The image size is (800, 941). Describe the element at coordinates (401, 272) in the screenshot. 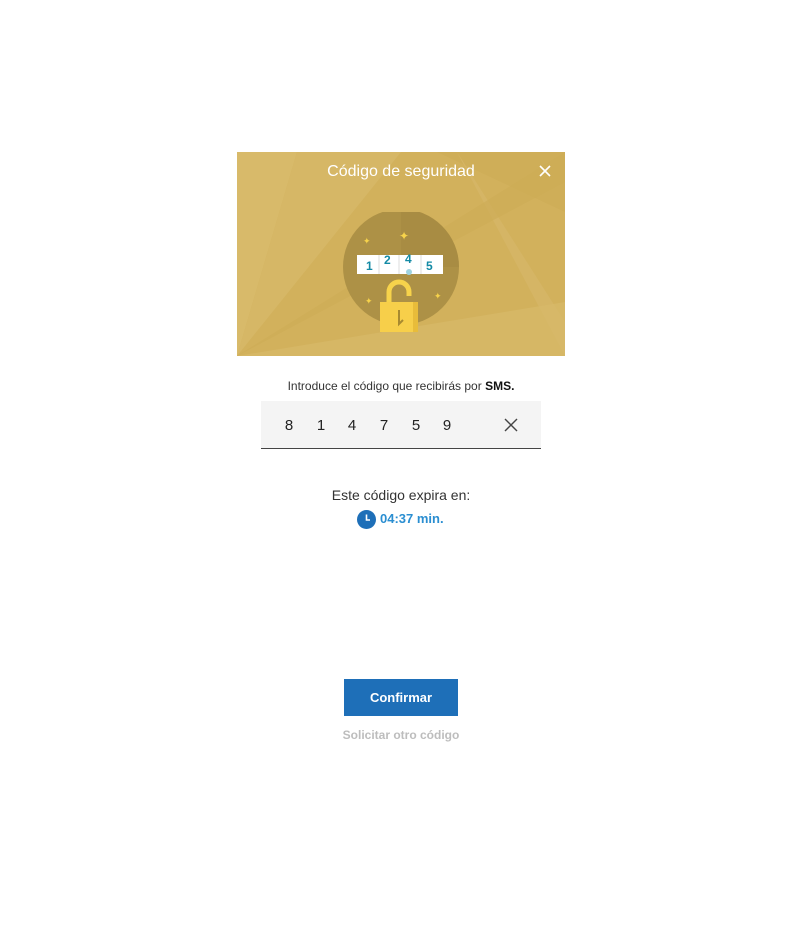

I see `padlock-code-illustration: ✦ ✦ ✦ ✦ 1 2 4 5` at that location.